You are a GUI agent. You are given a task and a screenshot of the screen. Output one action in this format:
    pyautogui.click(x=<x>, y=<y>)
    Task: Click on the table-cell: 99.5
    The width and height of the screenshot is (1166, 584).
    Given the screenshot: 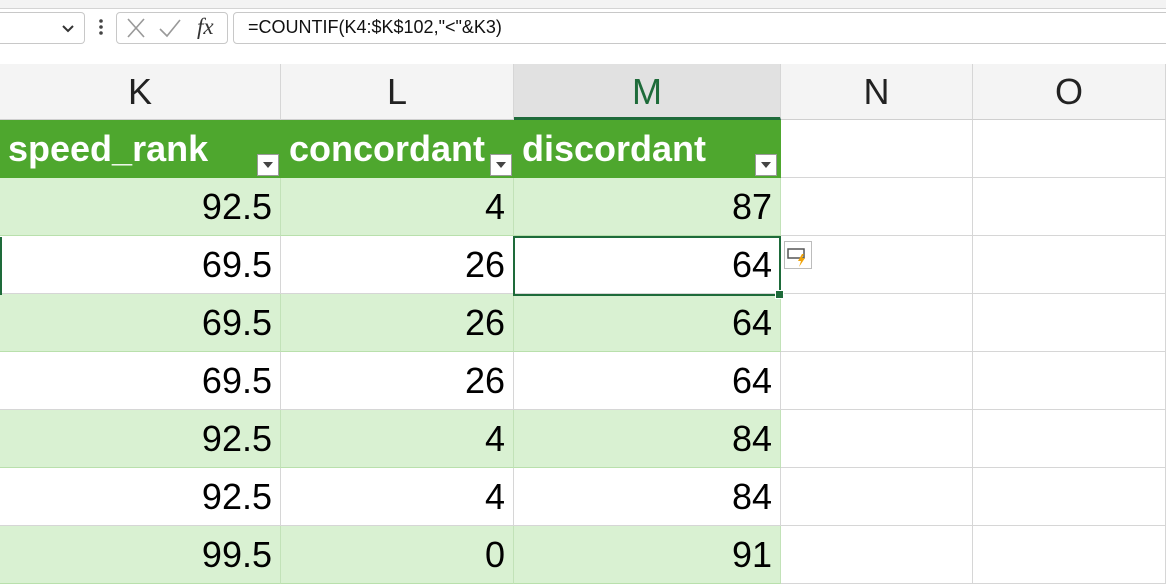 What is the action you would take?
    pyautogui.click(x=140, y=555)
    